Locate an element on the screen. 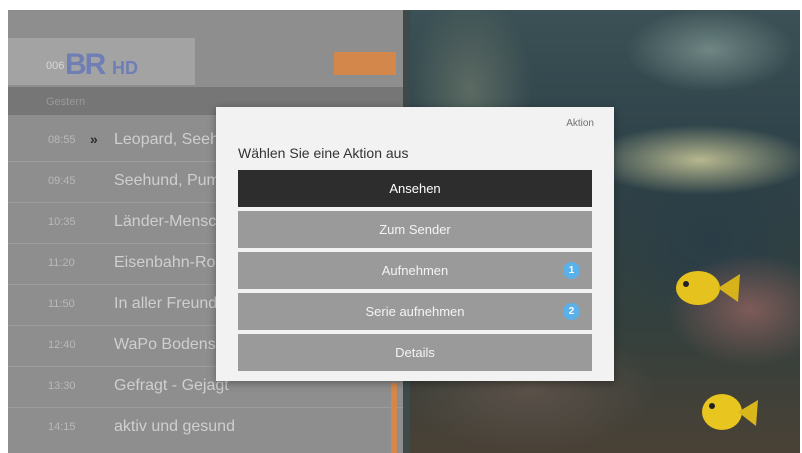 The width and height of the screenshot is (802, 453). program-title: aktiv und gesund is located at coordinates (174, 426).